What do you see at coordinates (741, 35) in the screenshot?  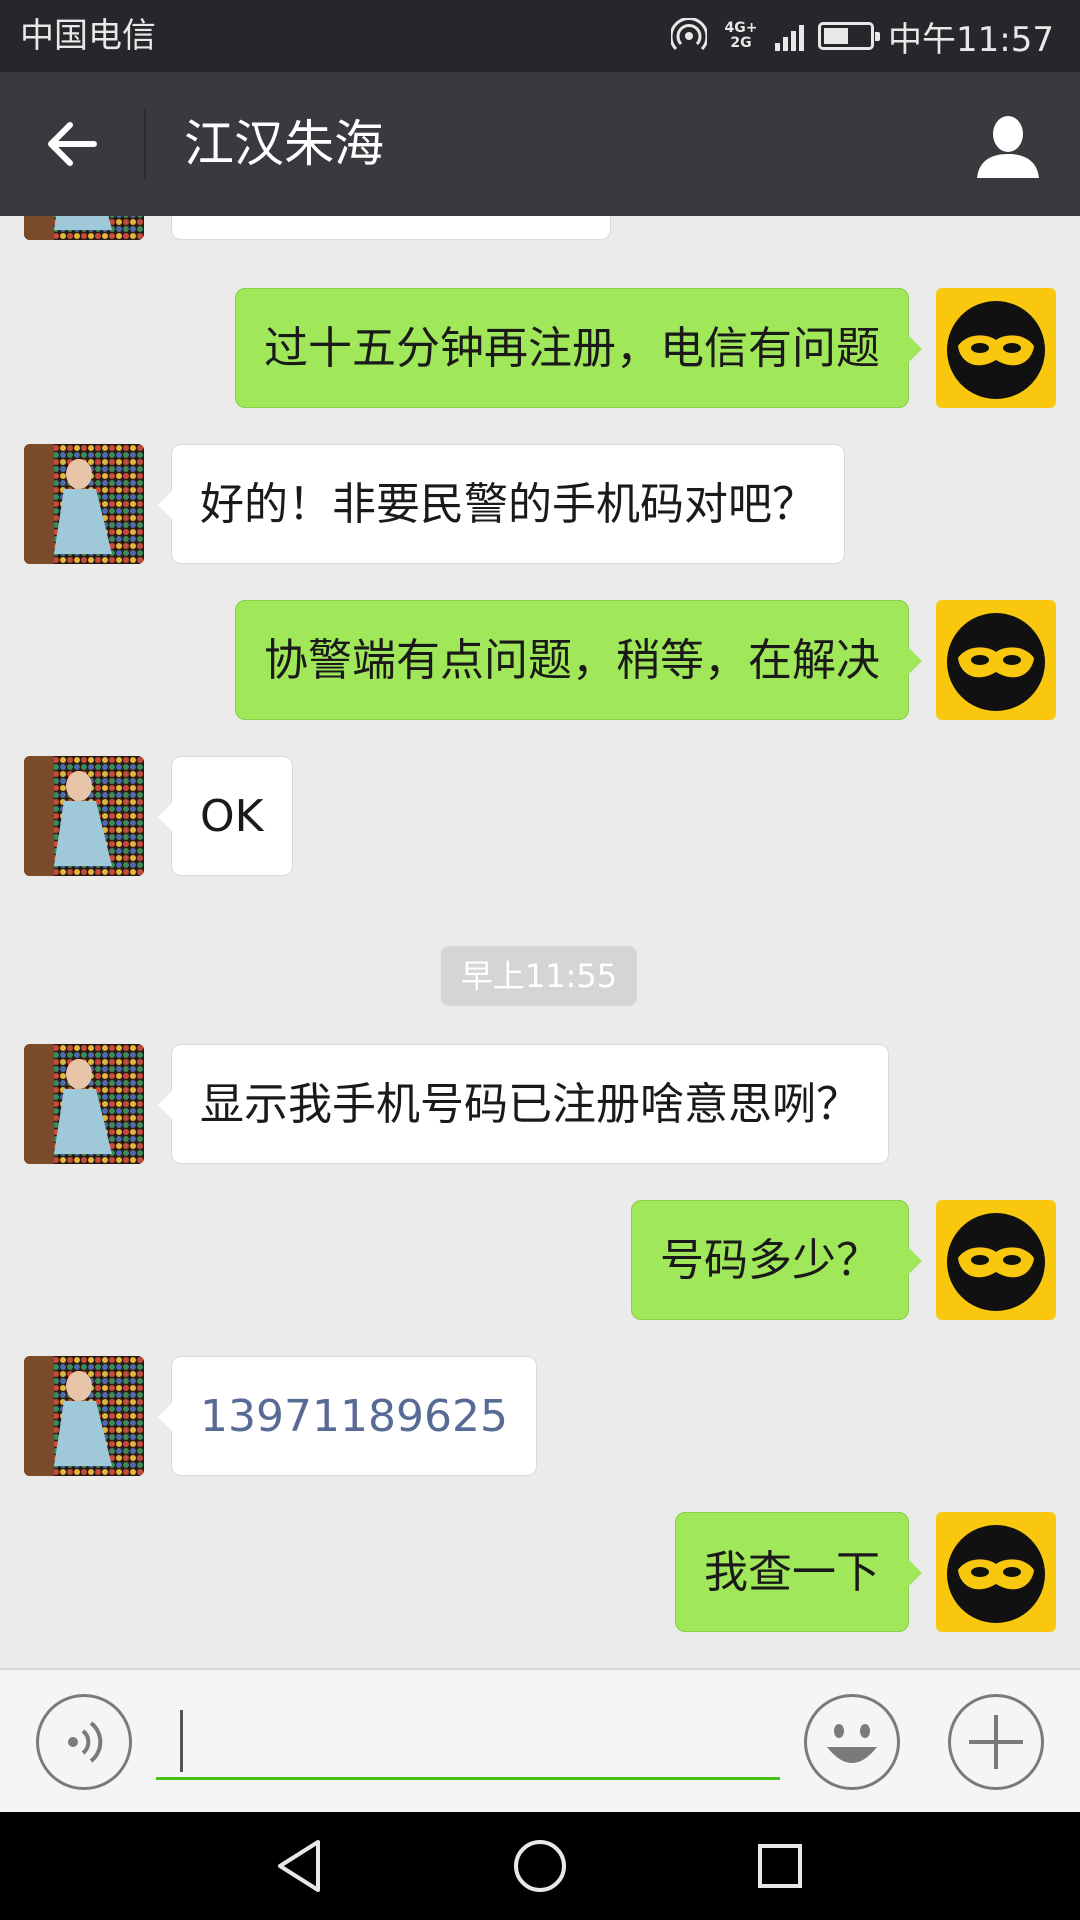 I see `network-type: 4G+ 2G` at bounding box center [741, 35].